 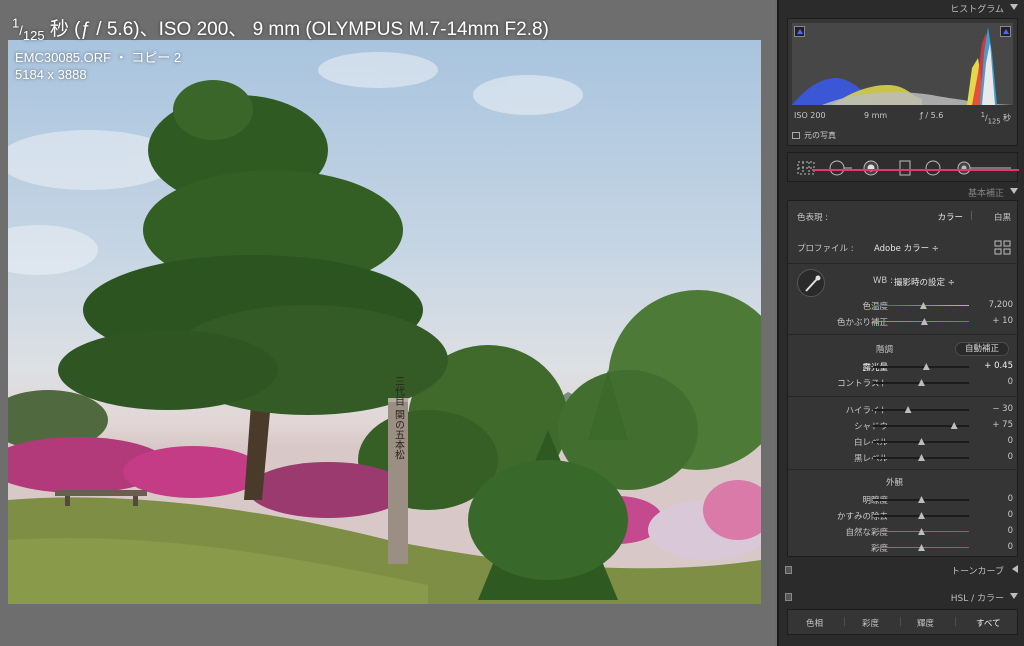 What do you see at coordinates (921, 366) in the screenshot?
I see `slider-track-exposure` at bounding box center [921, 366].